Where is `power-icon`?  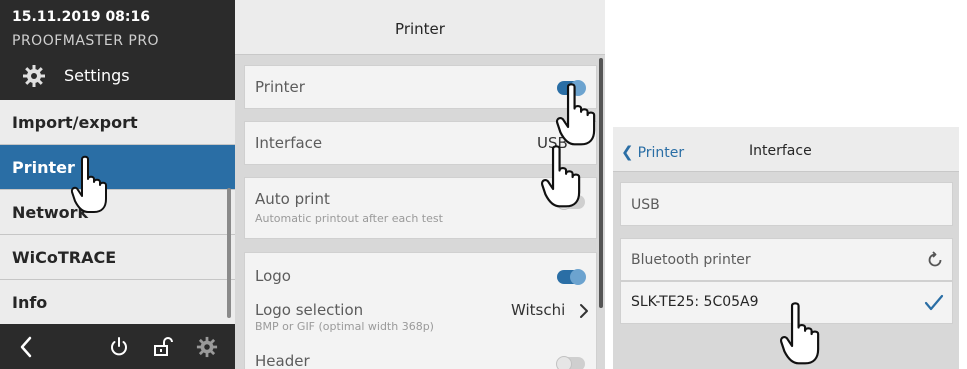 power-icon is located at coordinates (119, 347).